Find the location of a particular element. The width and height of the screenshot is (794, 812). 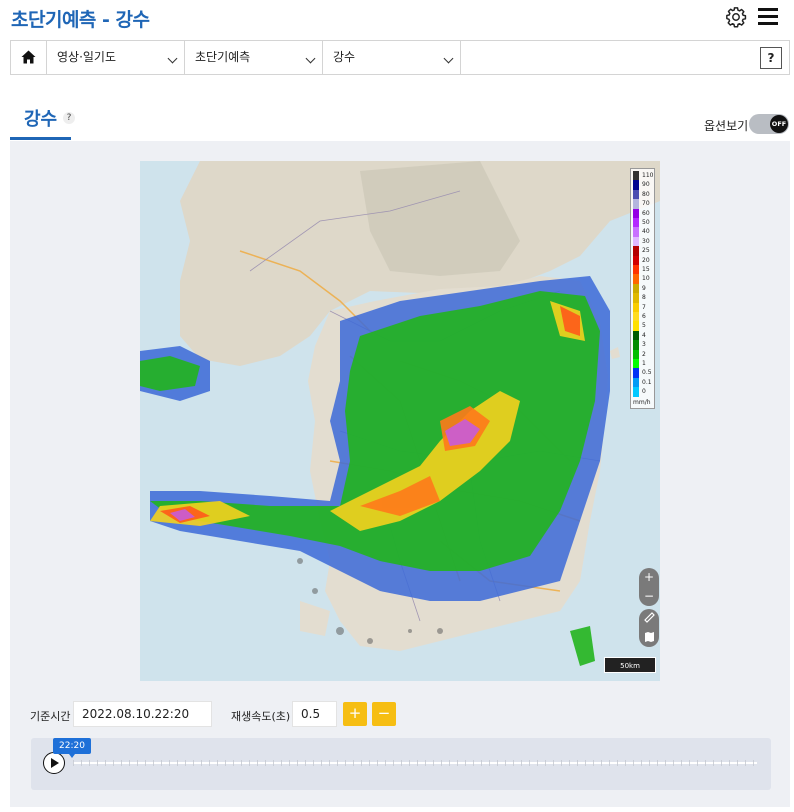

home-button is located at coordinates (29, 57).